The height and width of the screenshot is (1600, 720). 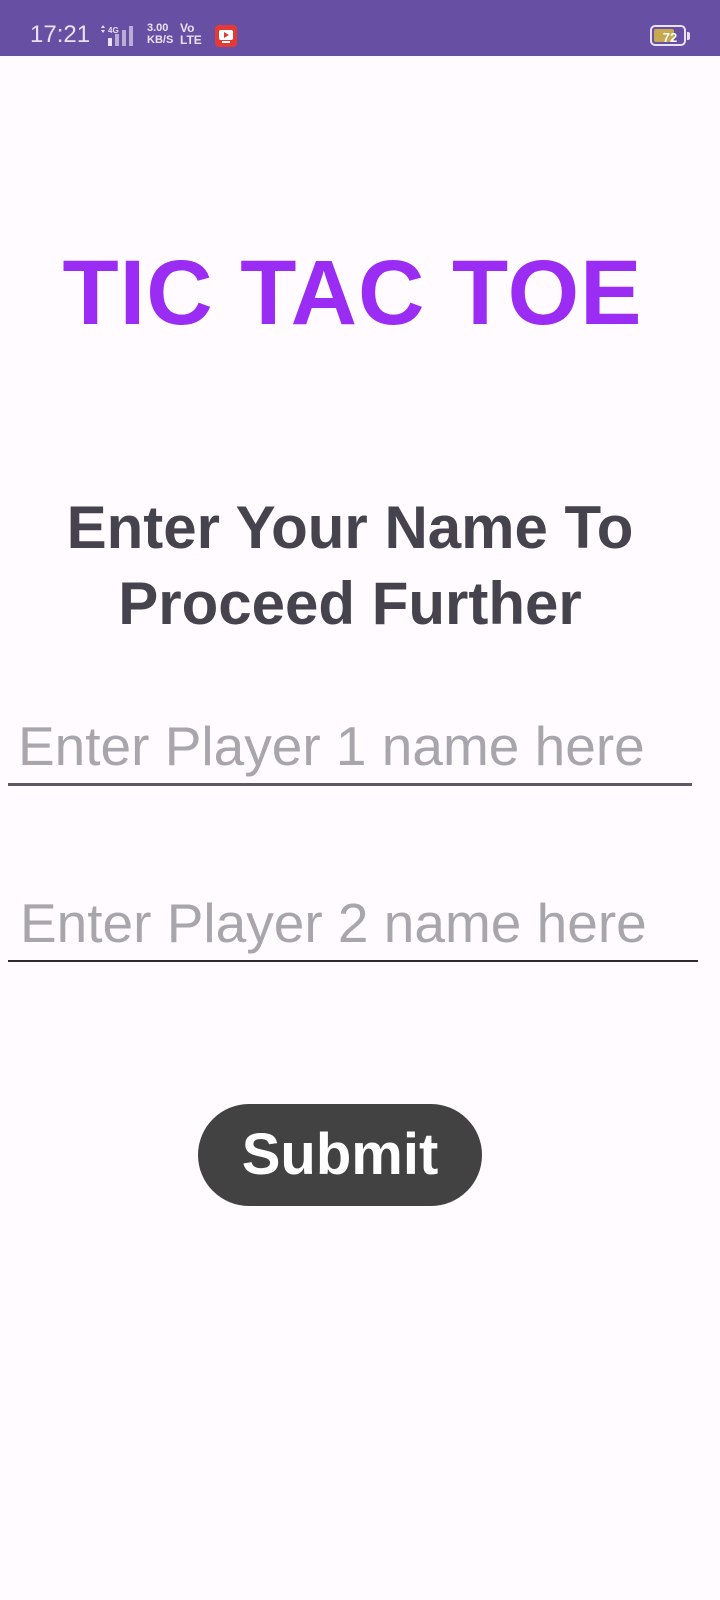 I want to click on battery-body: 72, so click(x=668, y=35).